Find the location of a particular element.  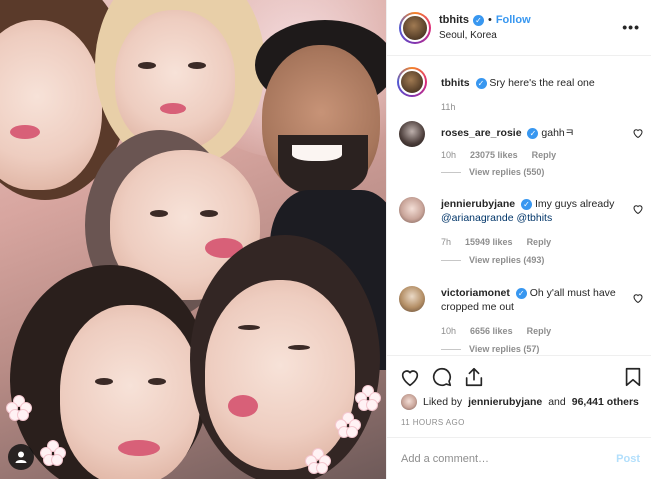

view-replies-button: View replies (550) is located at coordinates (492, 172).